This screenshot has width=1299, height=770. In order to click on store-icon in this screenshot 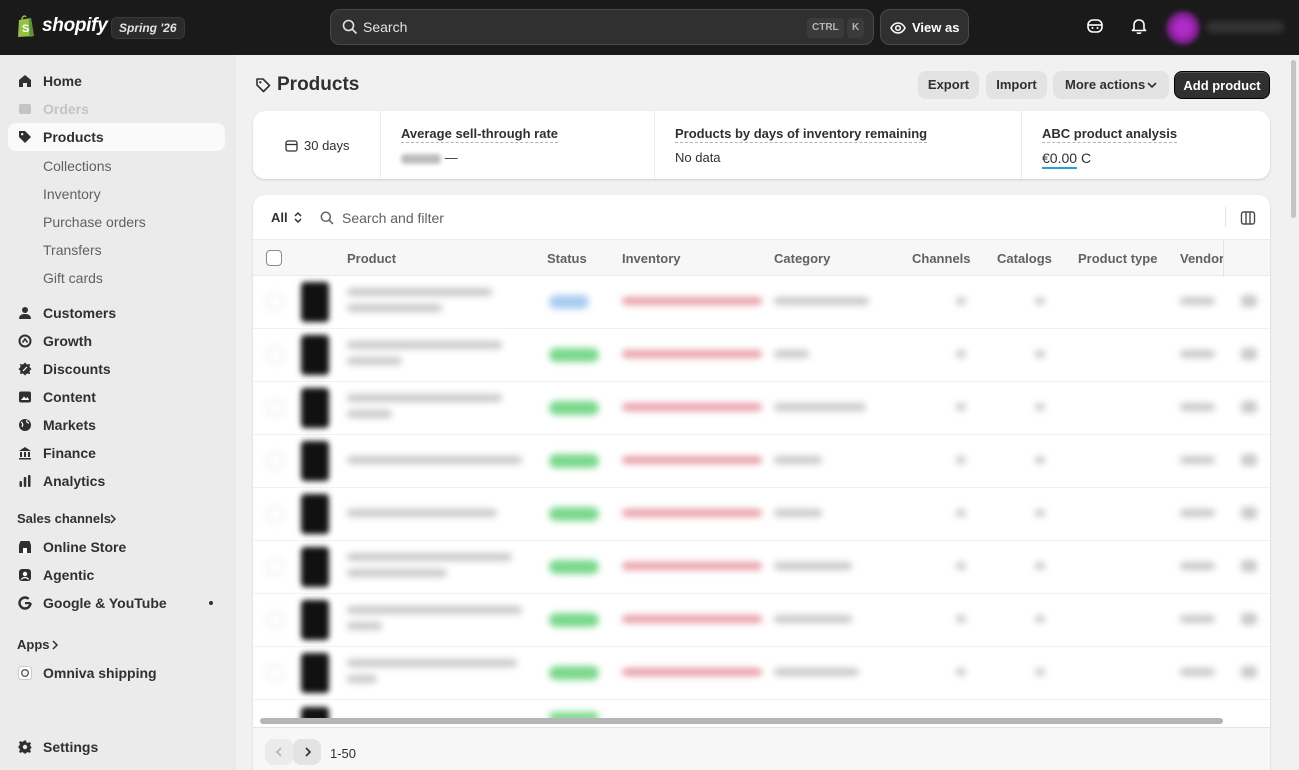, I will do `click(25, 547)`.